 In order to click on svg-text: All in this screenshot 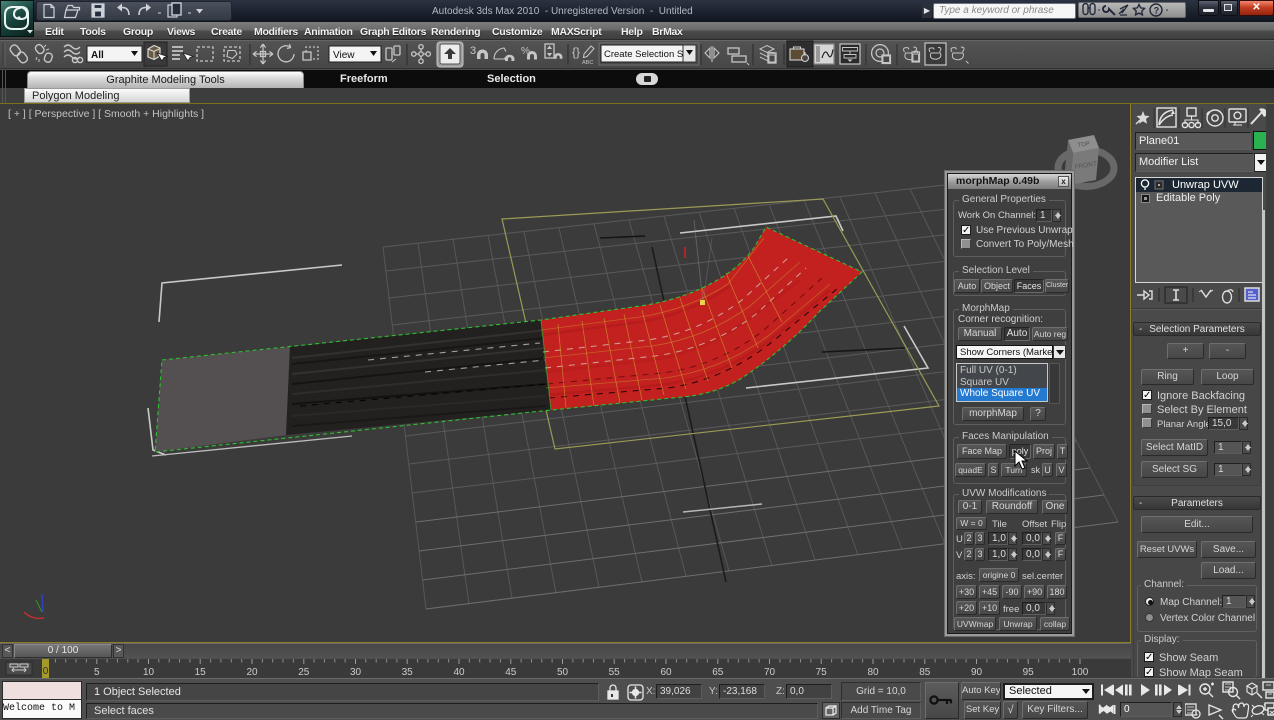, I will do `click(97, 55)`.